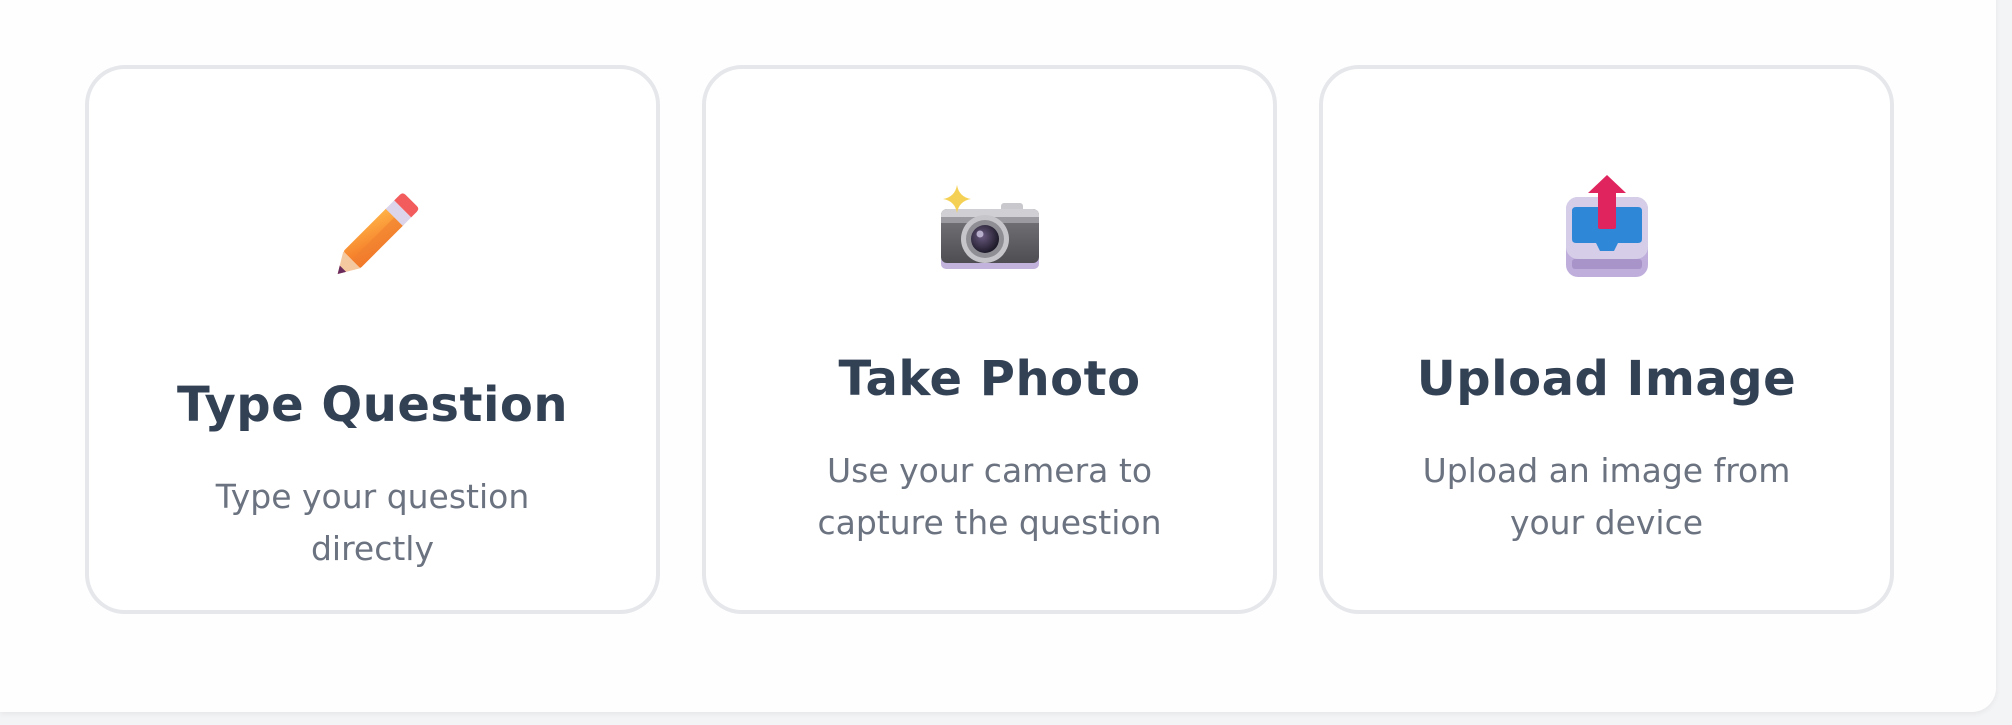  I want to click on upload-tray-icon, so click(1606, 226).